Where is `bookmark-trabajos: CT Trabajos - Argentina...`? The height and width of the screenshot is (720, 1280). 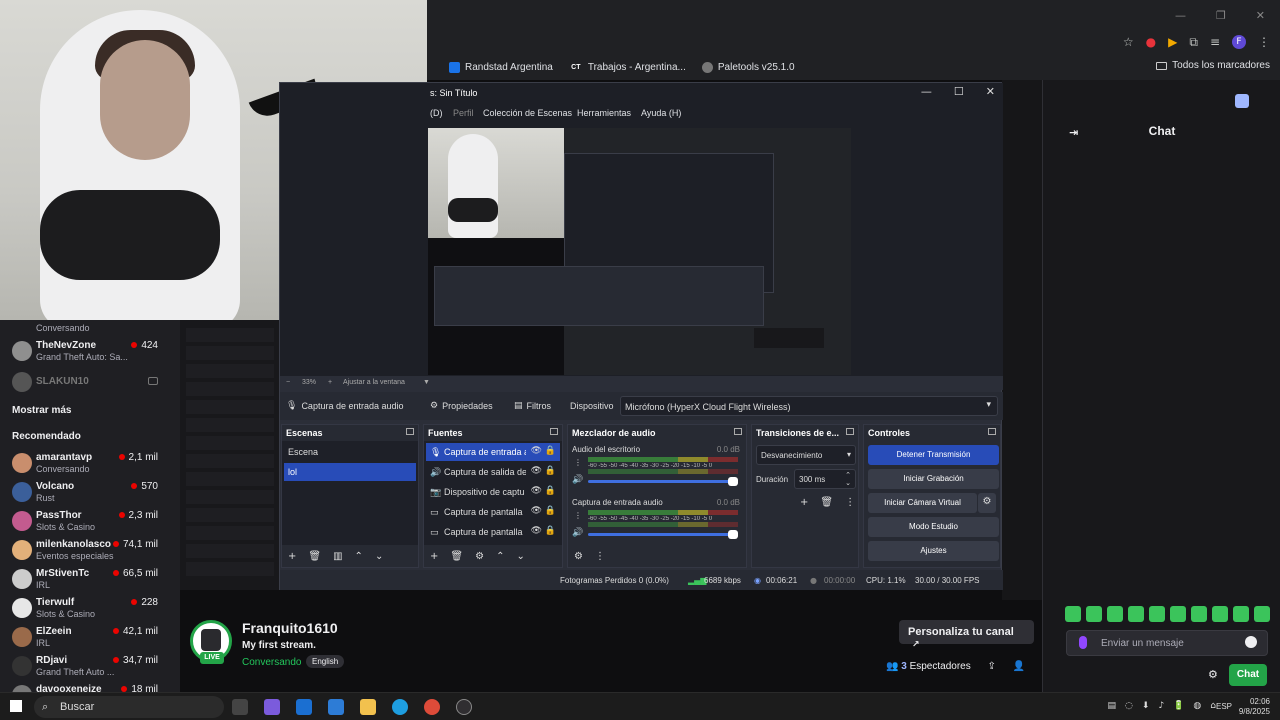 bookmark-trabajos: CT Trabajos - Argentina... is located at coordinates (627, 67).